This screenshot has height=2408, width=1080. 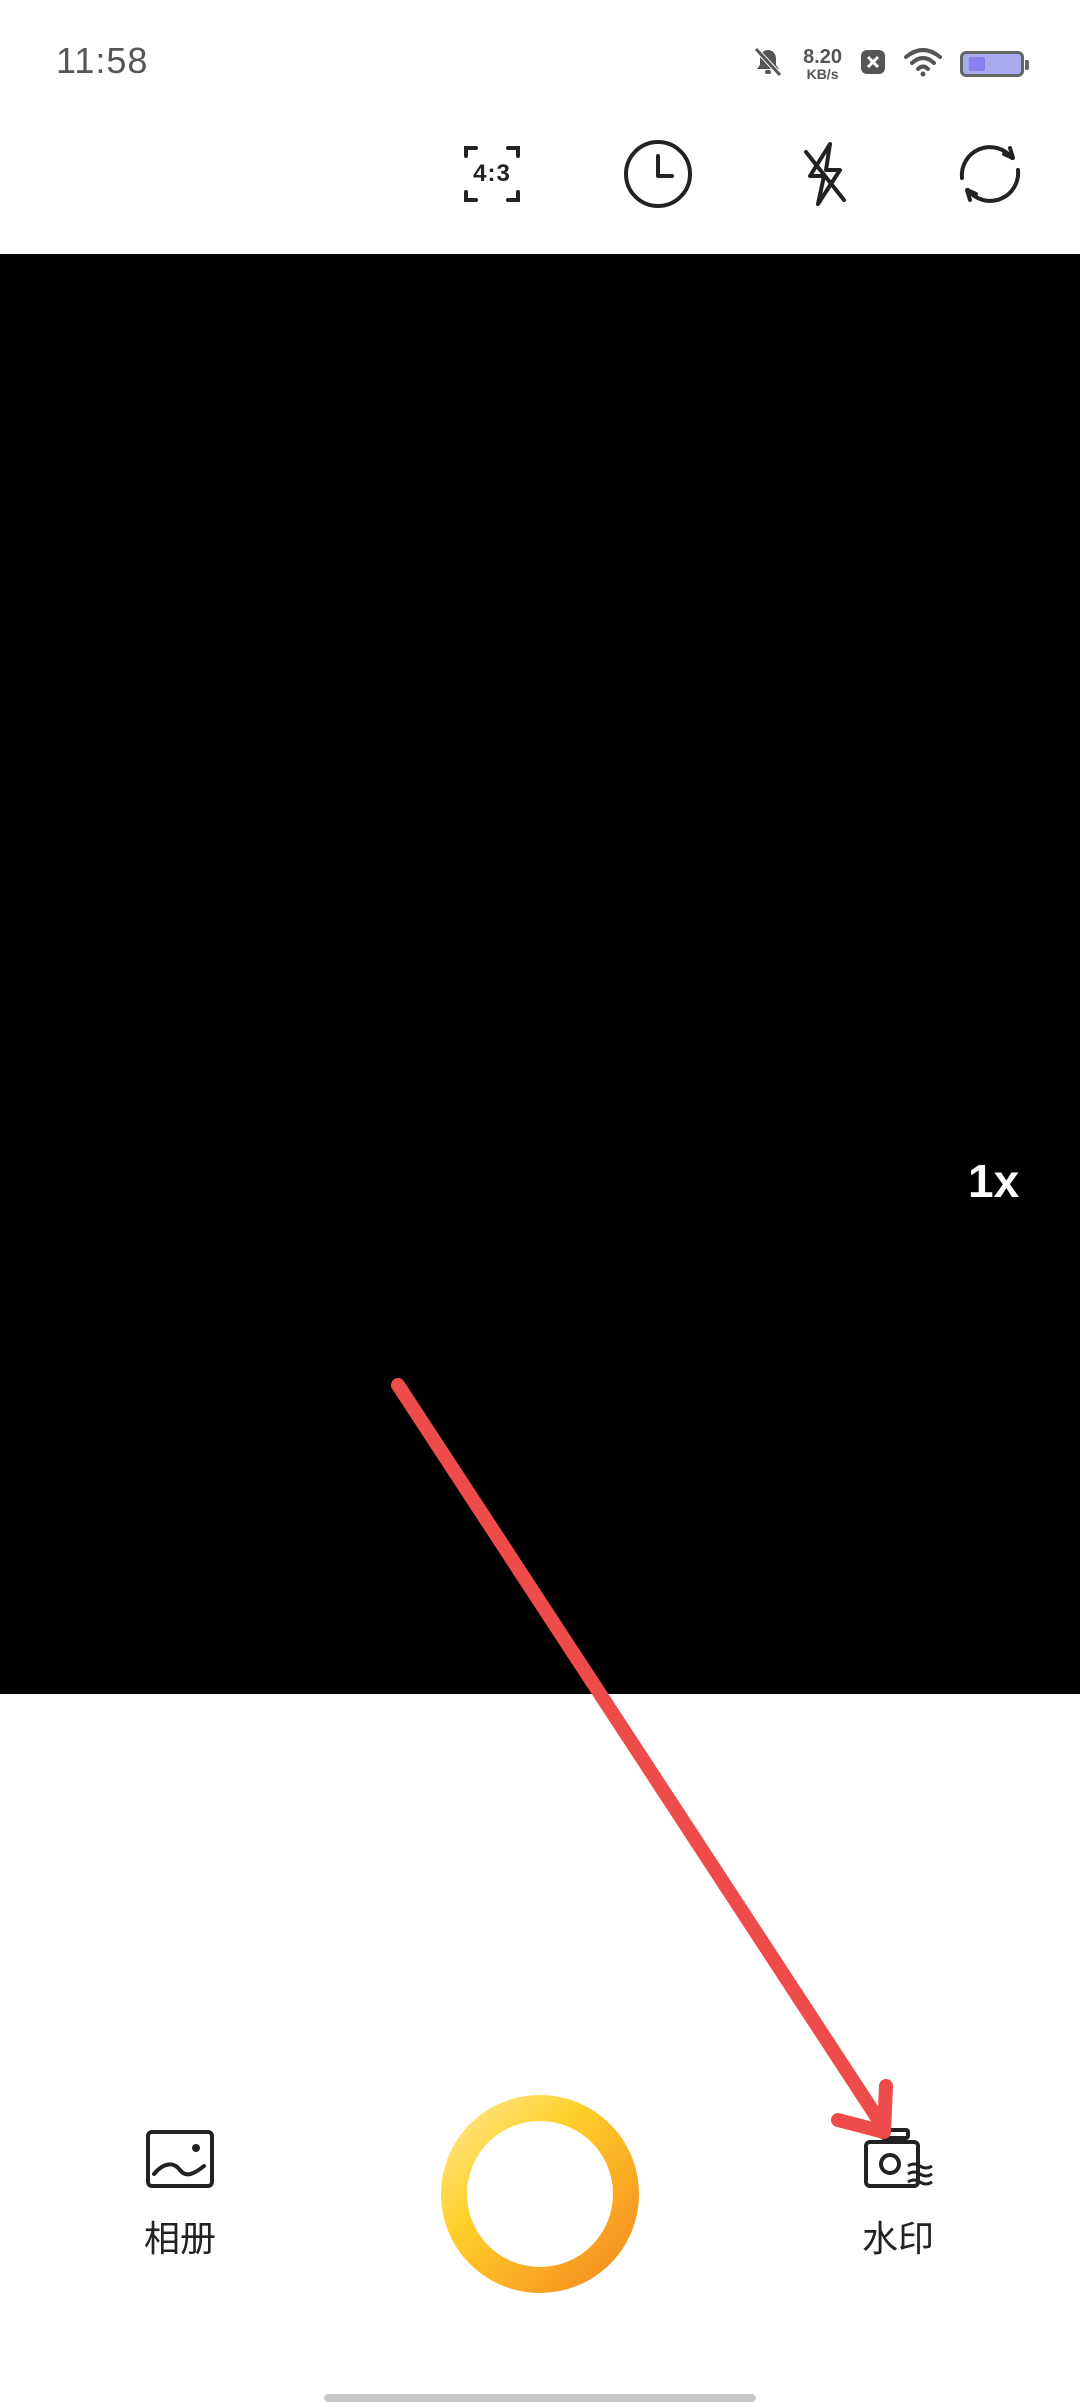 What do you see at coordinates (898, 2195) in the screenshot?
I see `watermark-button: 水印` at bounding box center [898, 2195].